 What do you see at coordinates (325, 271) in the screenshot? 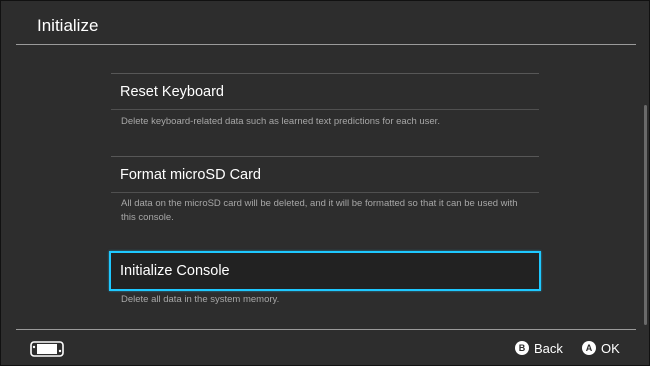
I see `option-initialize-console: Initialize Console` at bounding box center [325, 271].